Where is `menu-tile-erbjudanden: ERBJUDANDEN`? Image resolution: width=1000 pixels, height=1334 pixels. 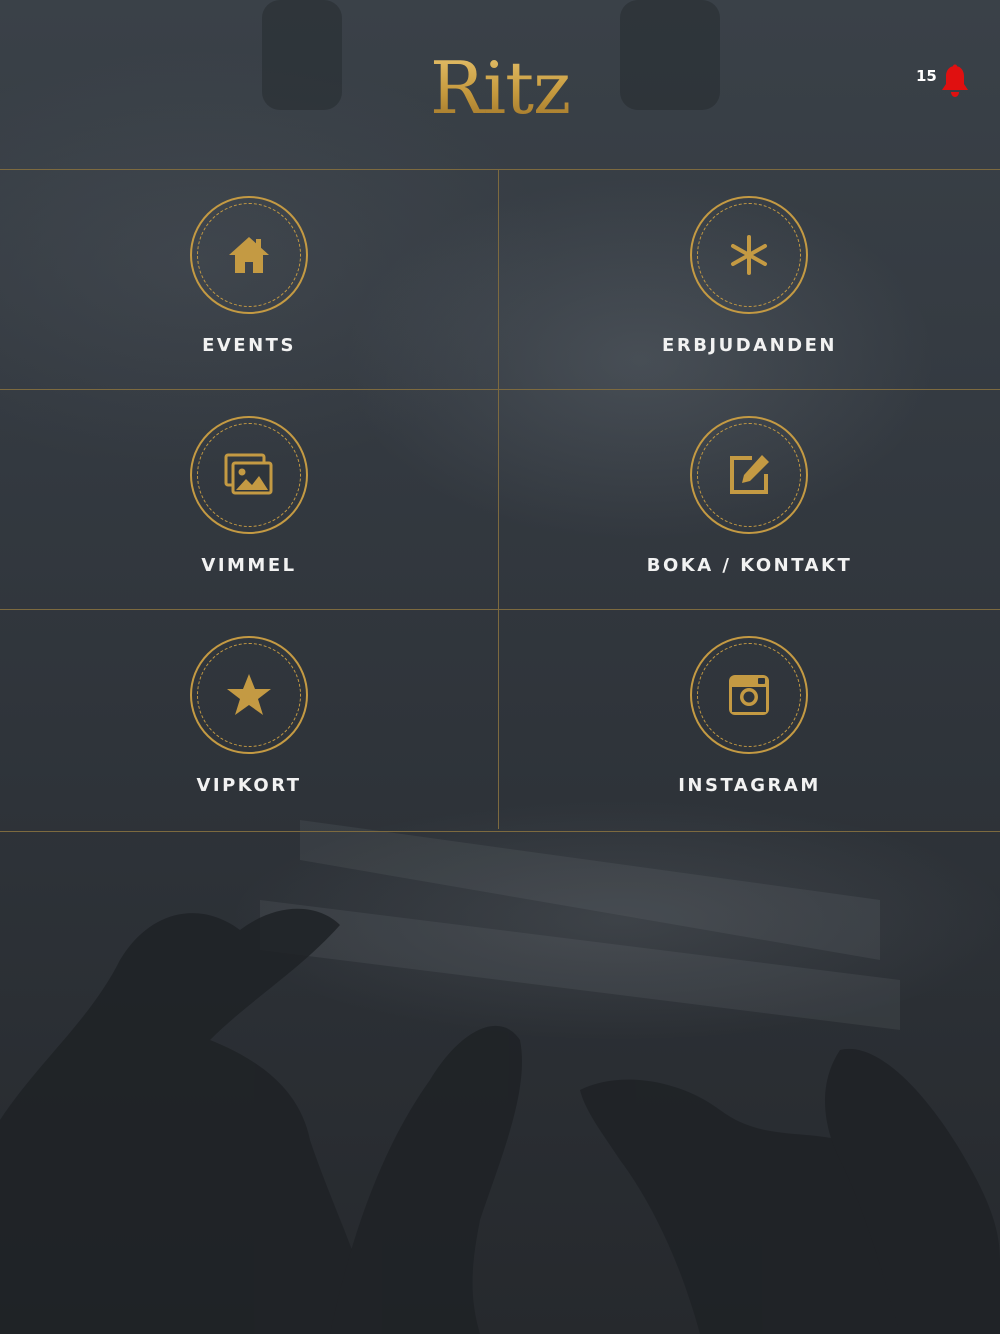
menu-tile-erbjudanden: ERBJUDANDEN is located at coordinates (749, 279).